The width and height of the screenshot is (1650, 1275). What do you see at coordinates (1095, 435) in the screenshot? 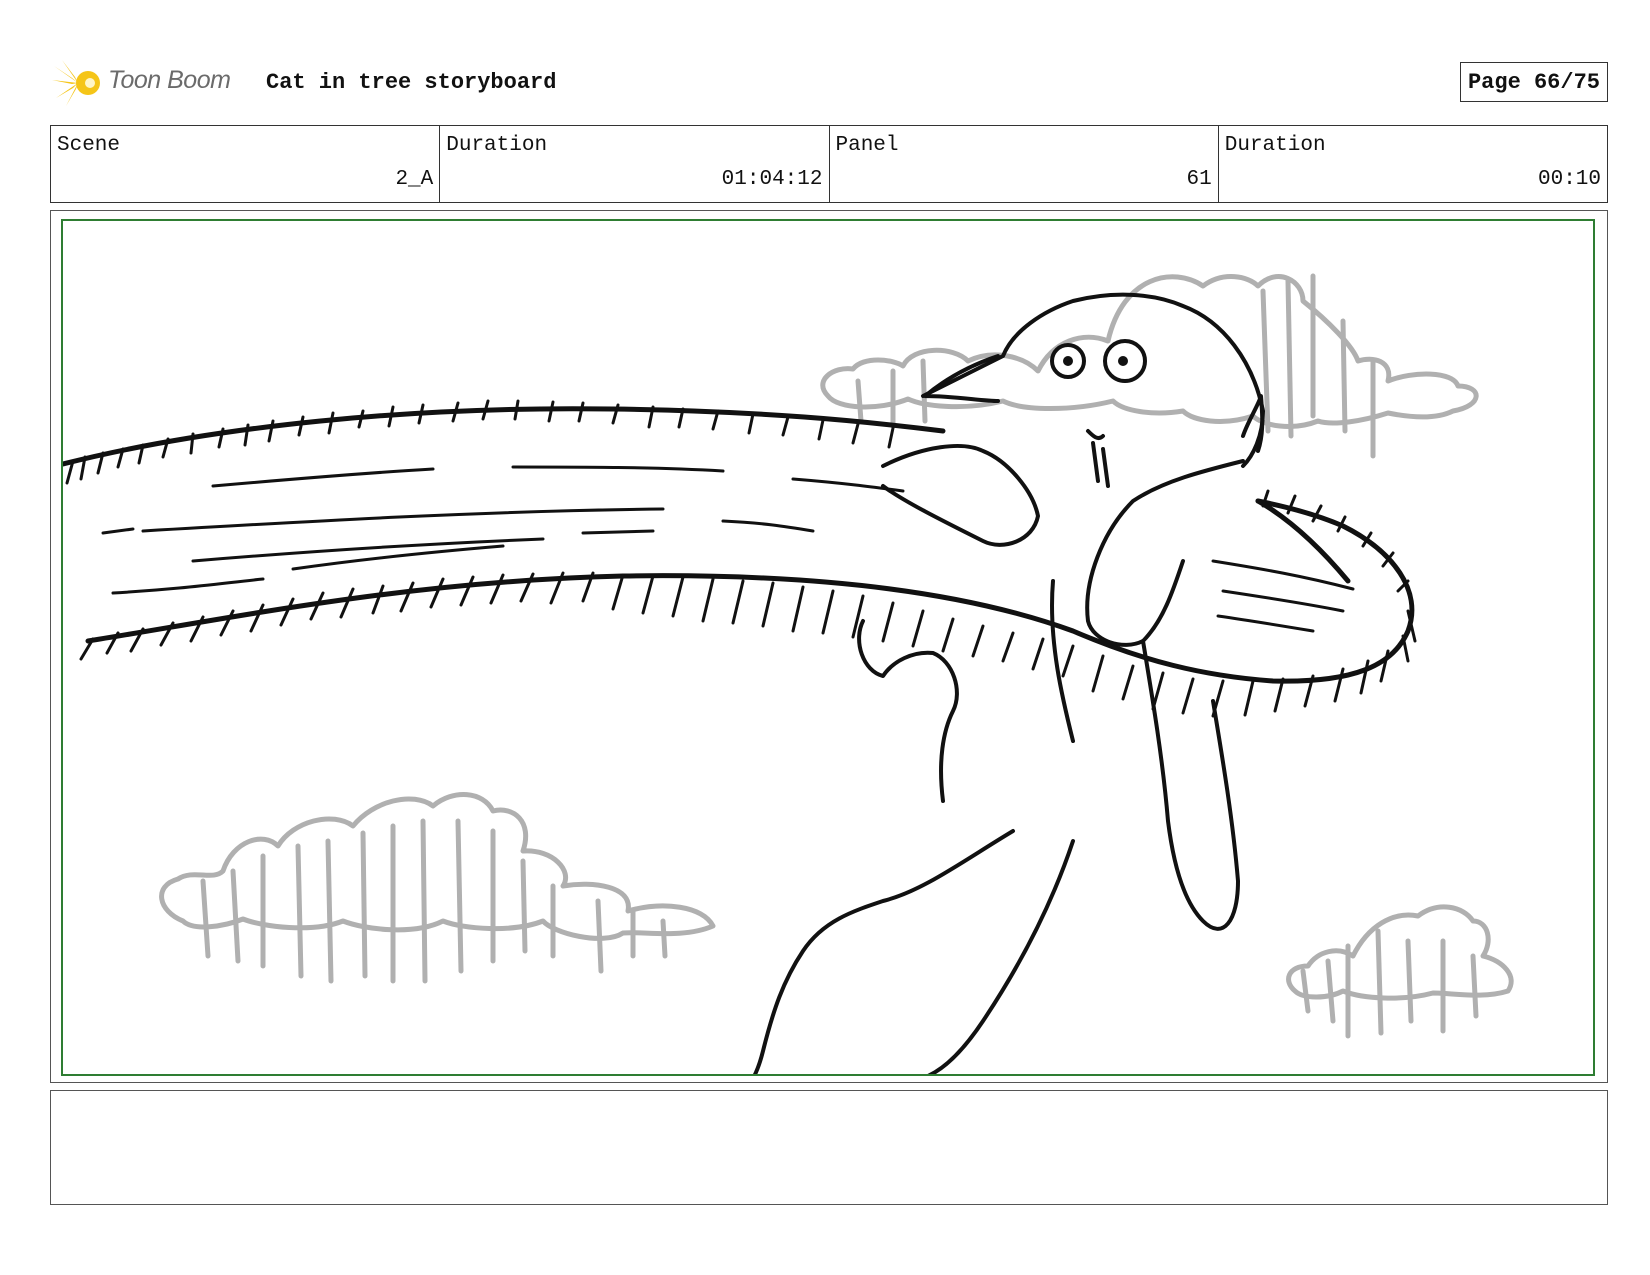
I see `cat-nose` at bounding box center [1095, 435].